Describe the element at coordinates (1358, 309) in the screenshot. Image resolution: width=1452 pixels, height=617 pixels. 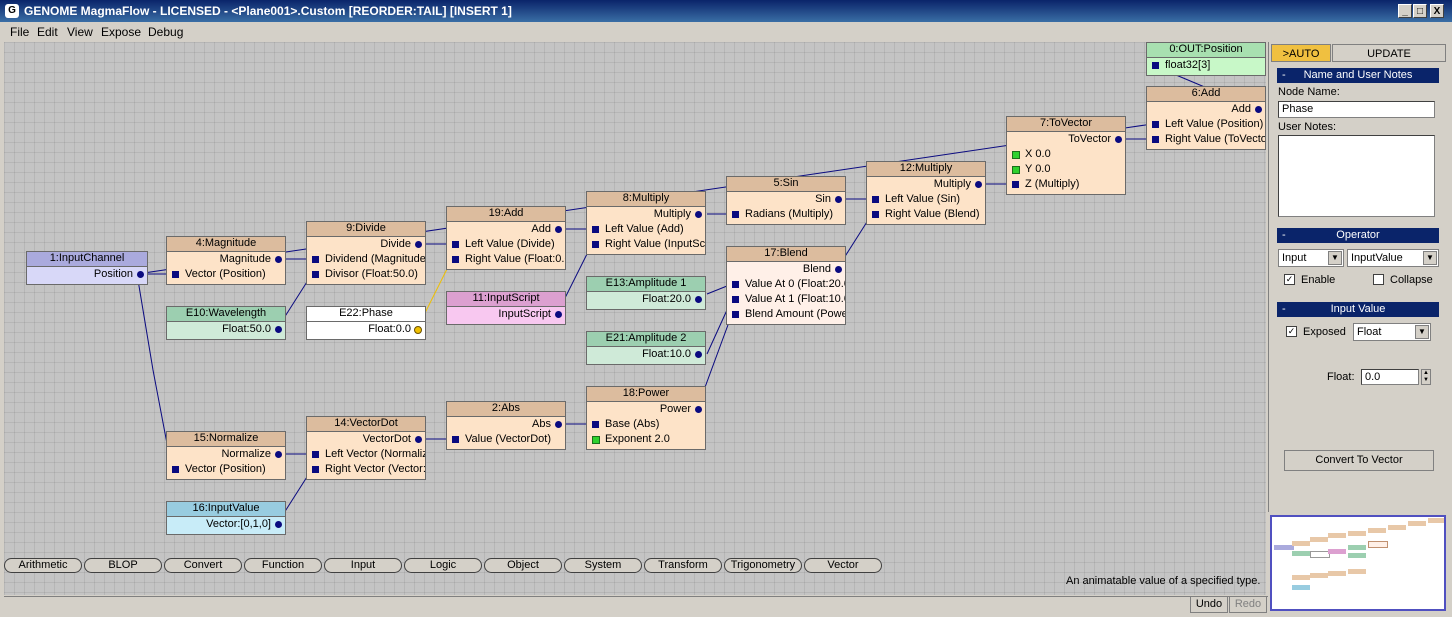
I see `input-value-section-header: - Input Value` at that location.